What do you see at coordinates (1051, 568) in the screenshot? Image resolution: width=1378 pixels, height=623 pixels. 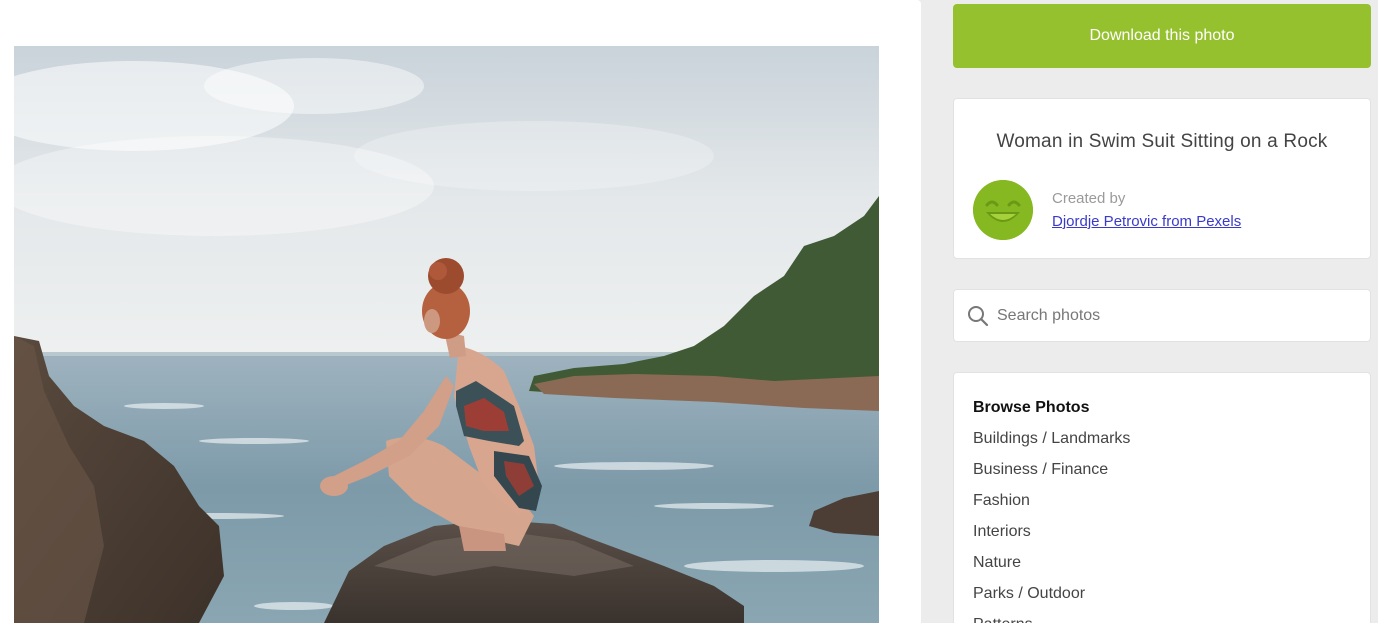 I see `browse-category-item: Nature` at bounding box center [1051, 568].